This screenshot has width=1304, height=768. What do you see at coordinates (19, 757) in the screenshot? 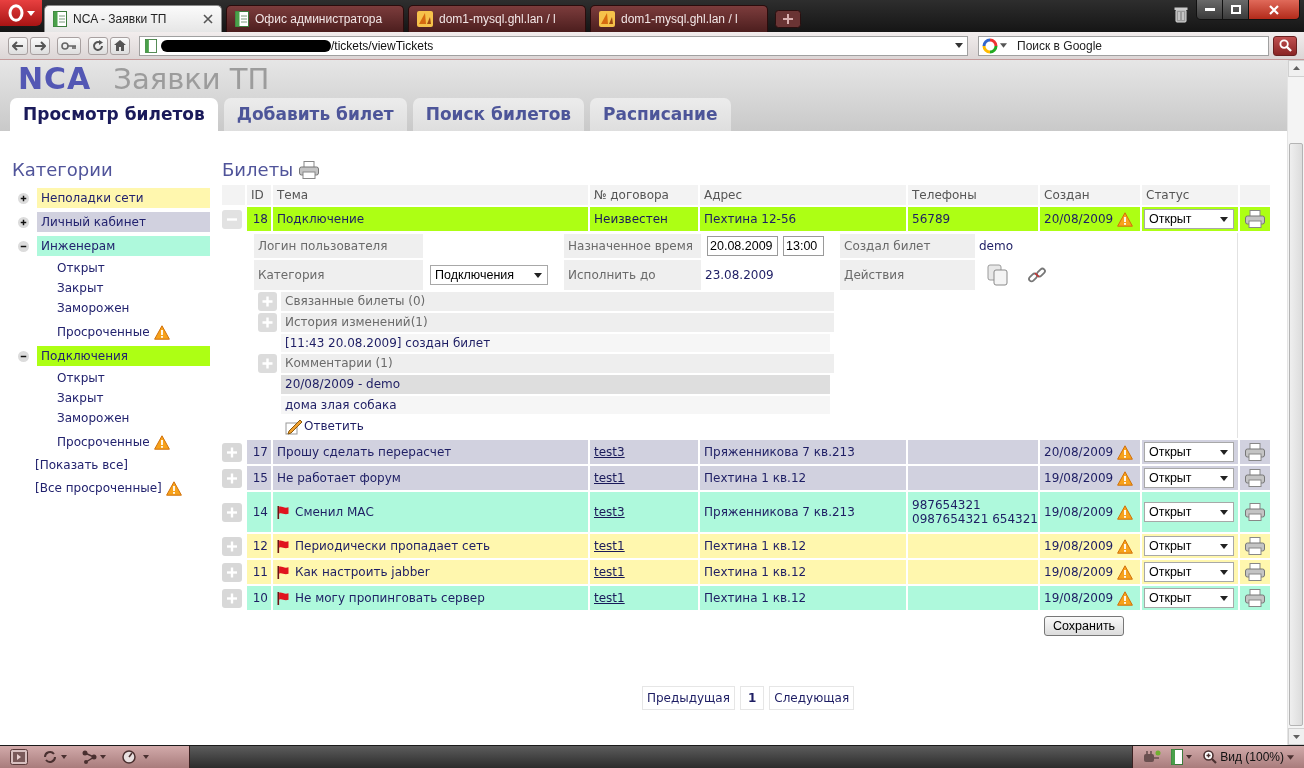
I see `panel-toggle-icon` at bounding box center [19, 757].